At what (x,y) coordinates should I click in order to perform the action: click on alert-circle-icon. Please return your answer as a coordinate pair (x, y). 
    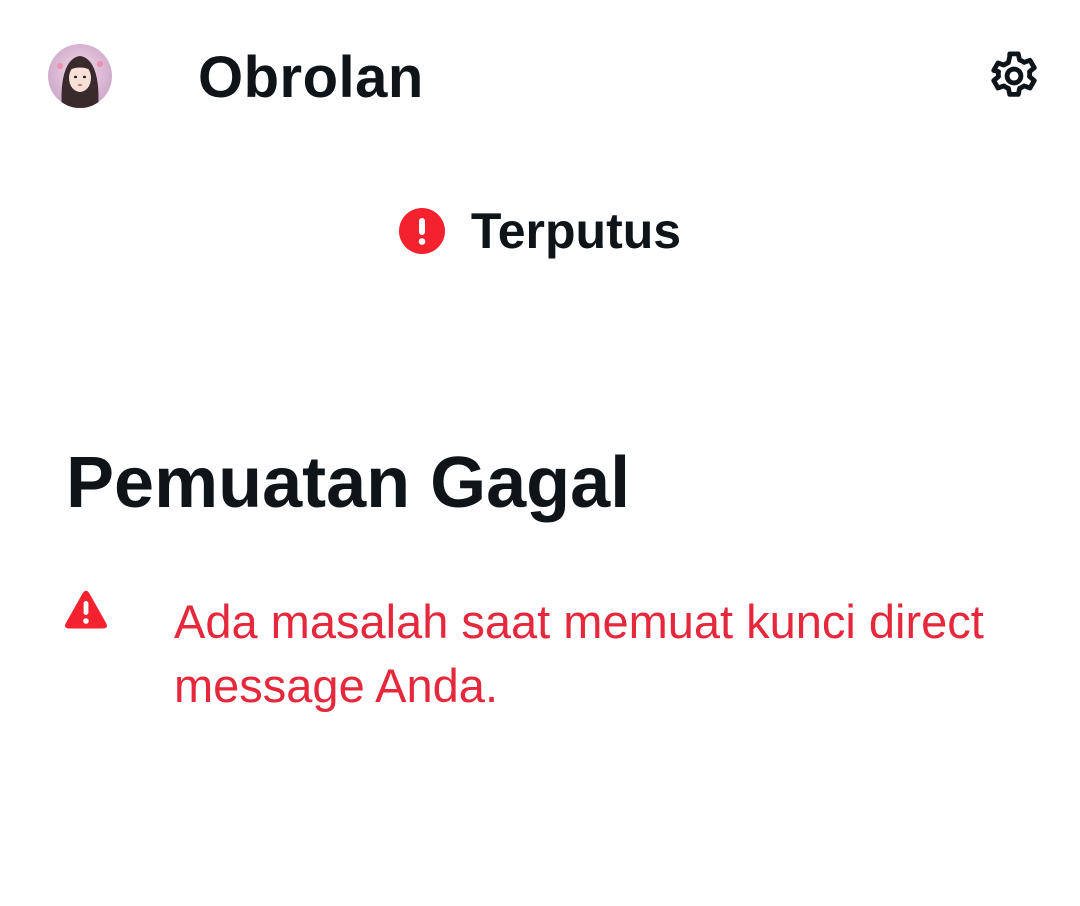
    Looking at the image, I should click on (421, 231).